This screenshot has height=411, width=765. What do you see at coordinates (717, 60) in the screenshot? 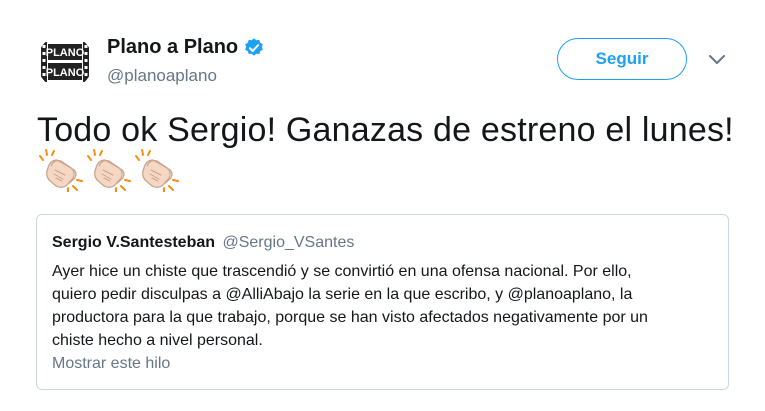
I see `chevron-down-icon` at bounding box center [717, 60].